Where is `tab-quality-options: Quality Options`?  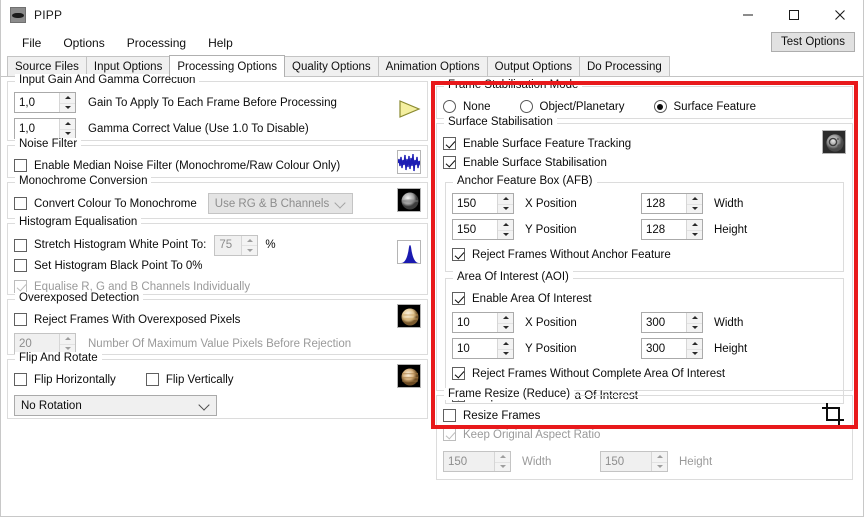
tab-quality-options: Quality Options is located at coordinates (331, 66).